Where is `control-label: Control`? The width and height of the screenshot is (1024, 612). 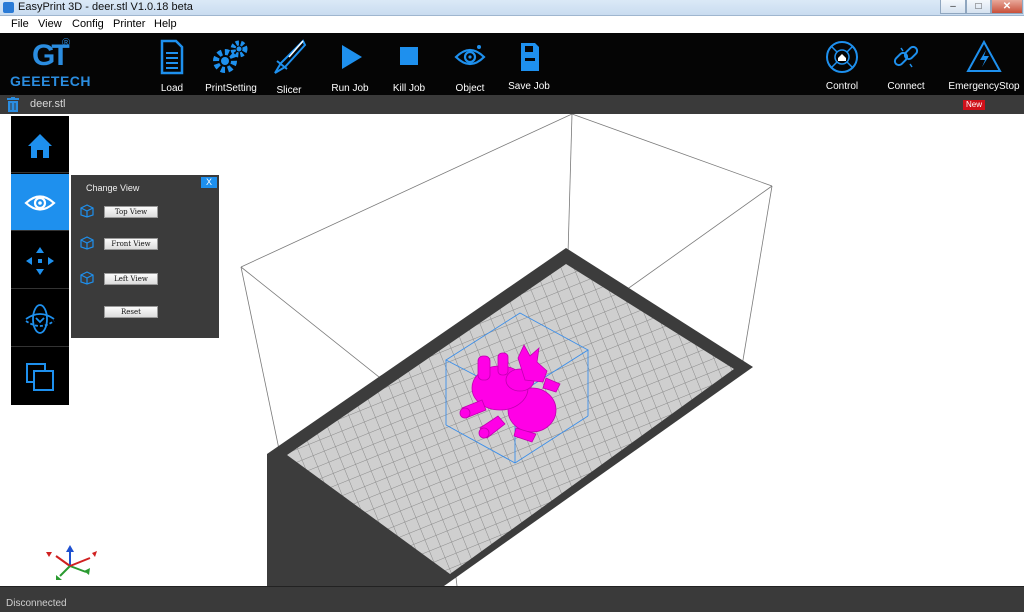 control-label: Control is located at coordinates (842, 86).